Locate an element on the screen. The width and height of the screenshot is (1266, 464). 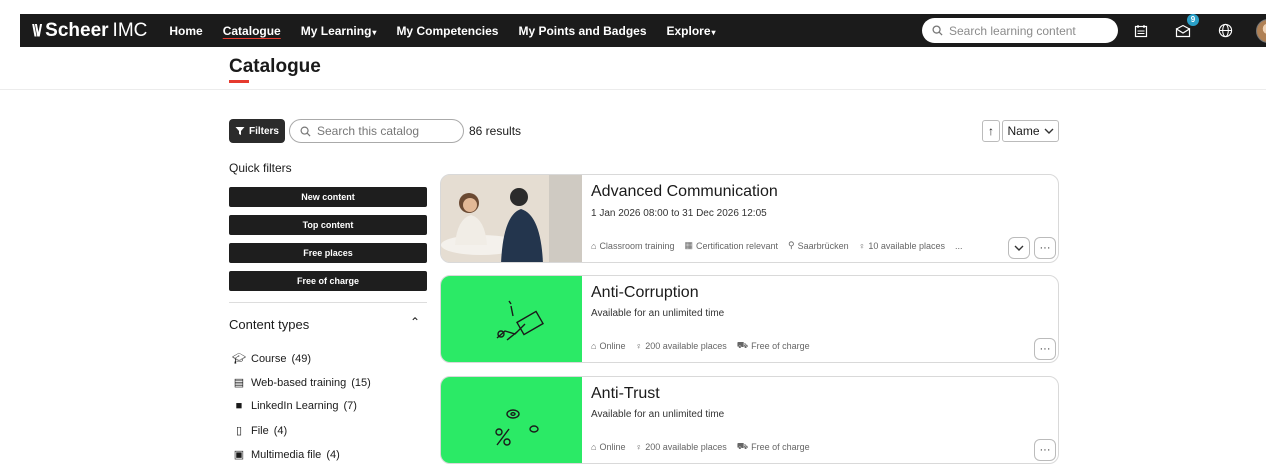
logo-name: Scheer is located at coordinates (77, 30).